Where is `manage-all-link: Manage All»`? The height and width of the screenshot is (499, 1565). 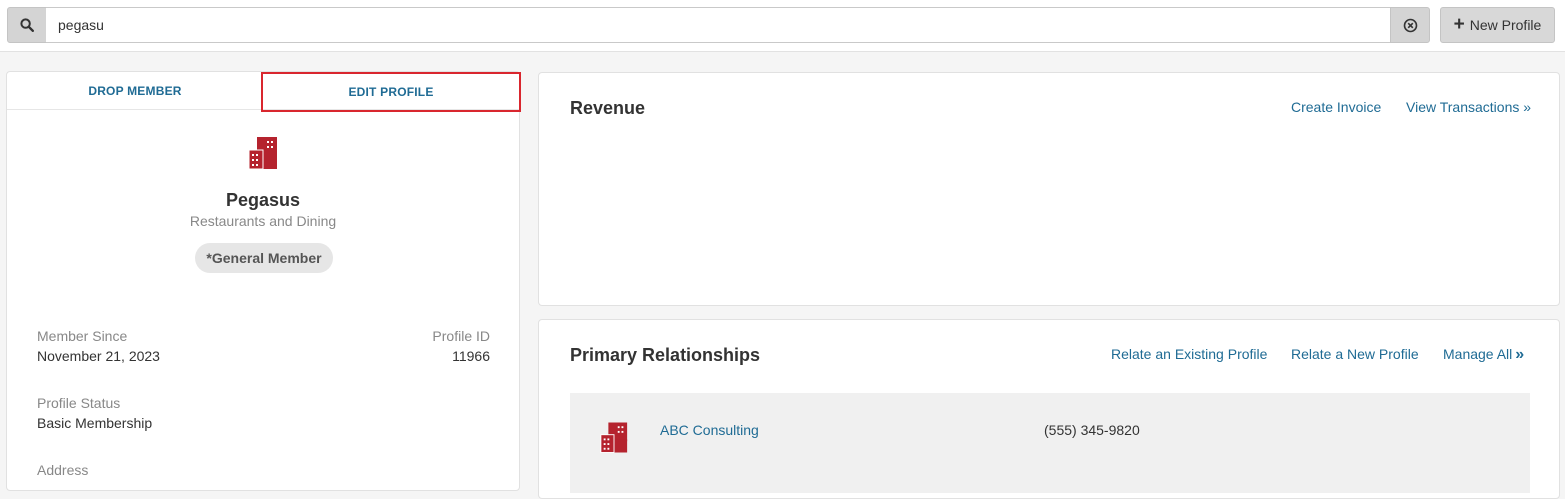 manage-all-link: Manage All» is located at coordinates (1483, 355).